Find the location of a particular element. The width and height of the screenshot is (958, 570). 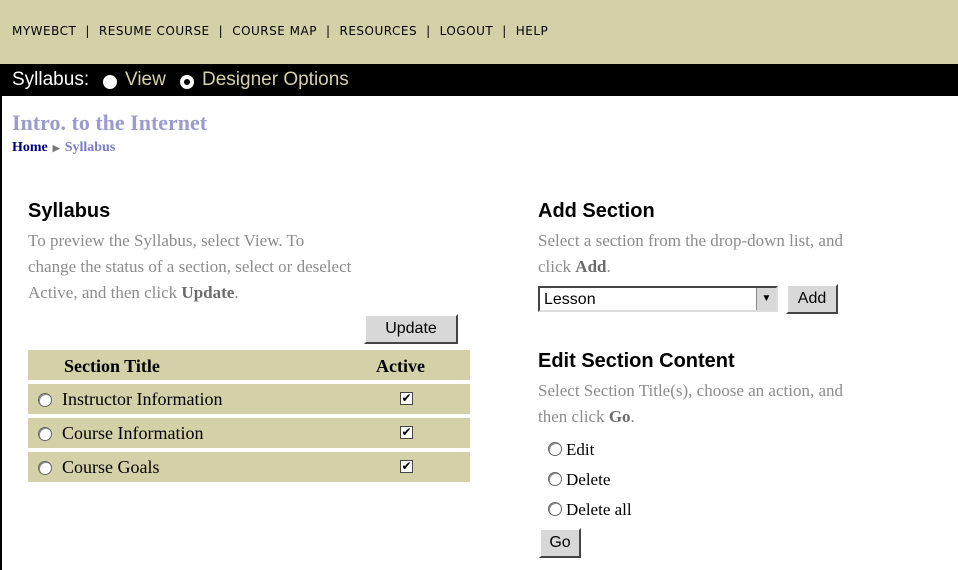

syllabus-mode-bar: Syllabus: View Designer Options is located at coordinates (479, 81).